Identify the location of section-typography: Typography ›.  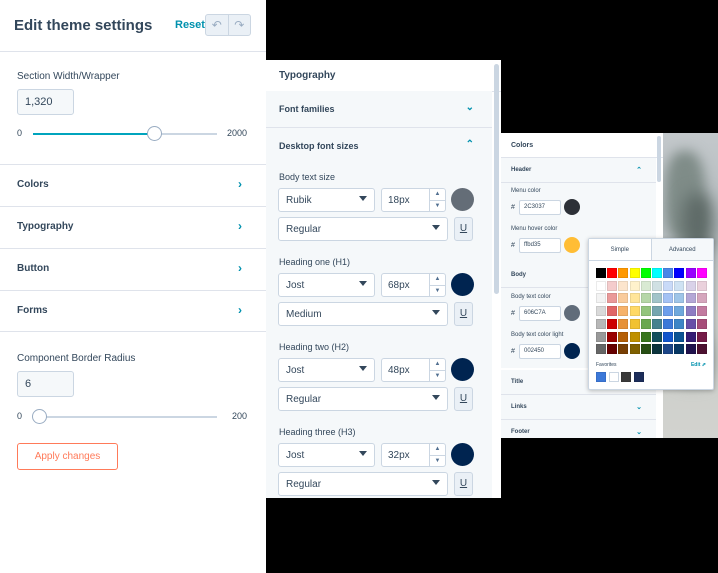
(133, 227).